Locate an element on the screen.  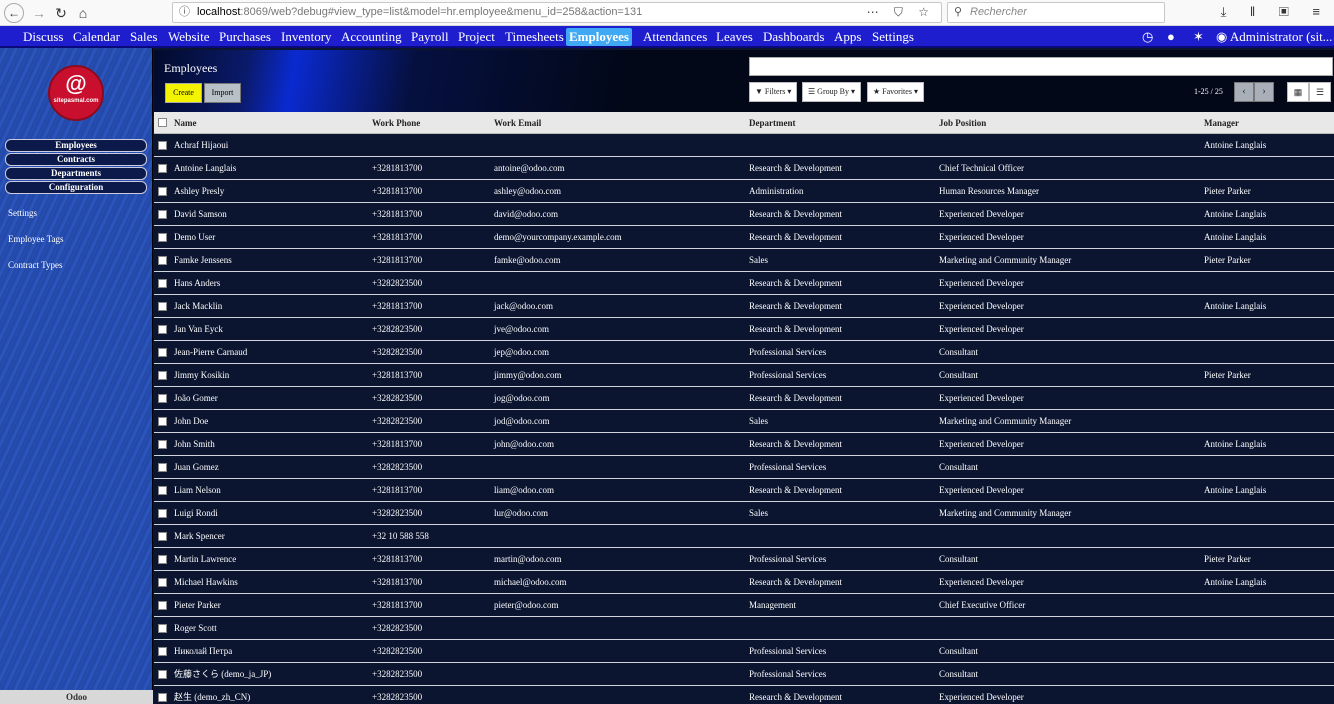
reload-icon: ↻ is located at coordinates (61, 13).